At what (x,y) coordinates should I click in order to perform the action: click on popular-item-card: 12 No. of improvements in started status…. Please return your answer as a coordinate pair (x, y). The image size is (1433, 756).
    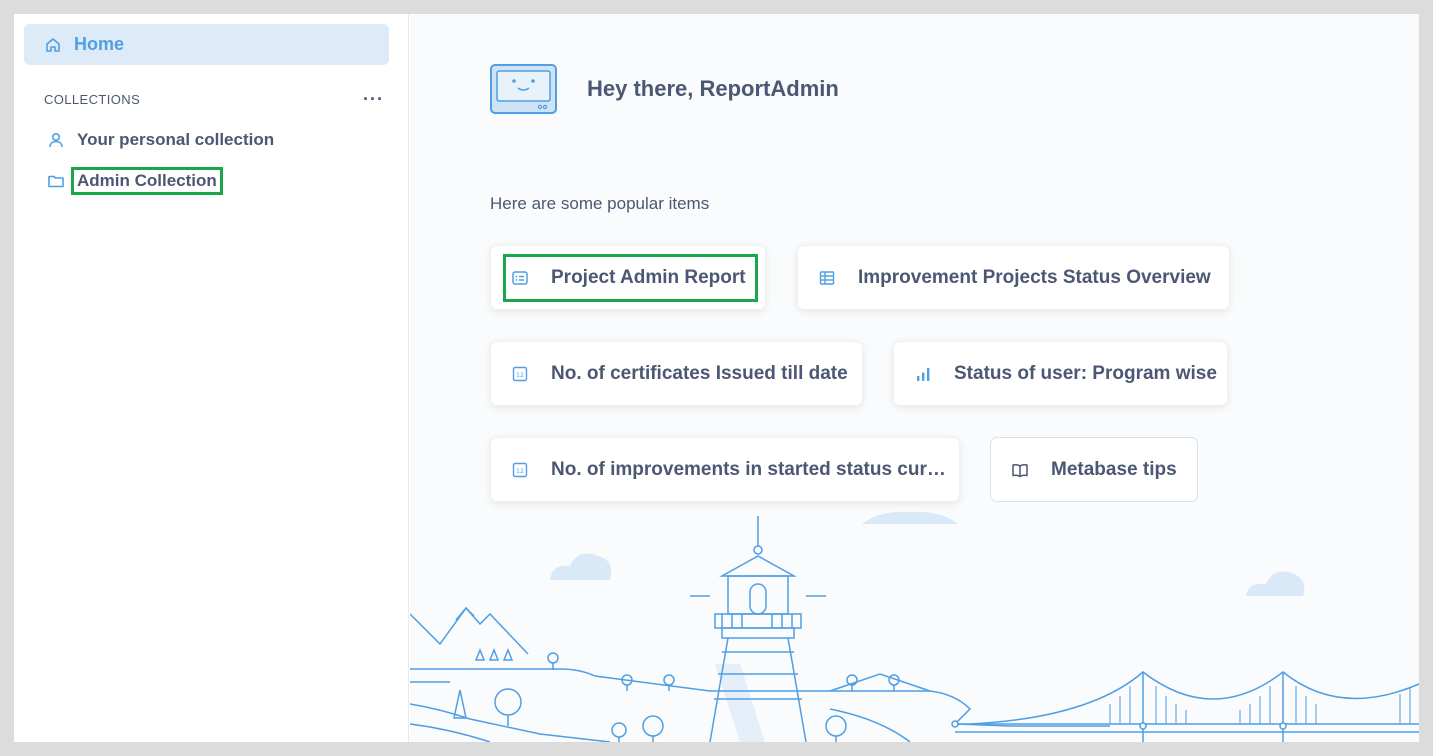
    Looking at the image, I should click on (725, 469).